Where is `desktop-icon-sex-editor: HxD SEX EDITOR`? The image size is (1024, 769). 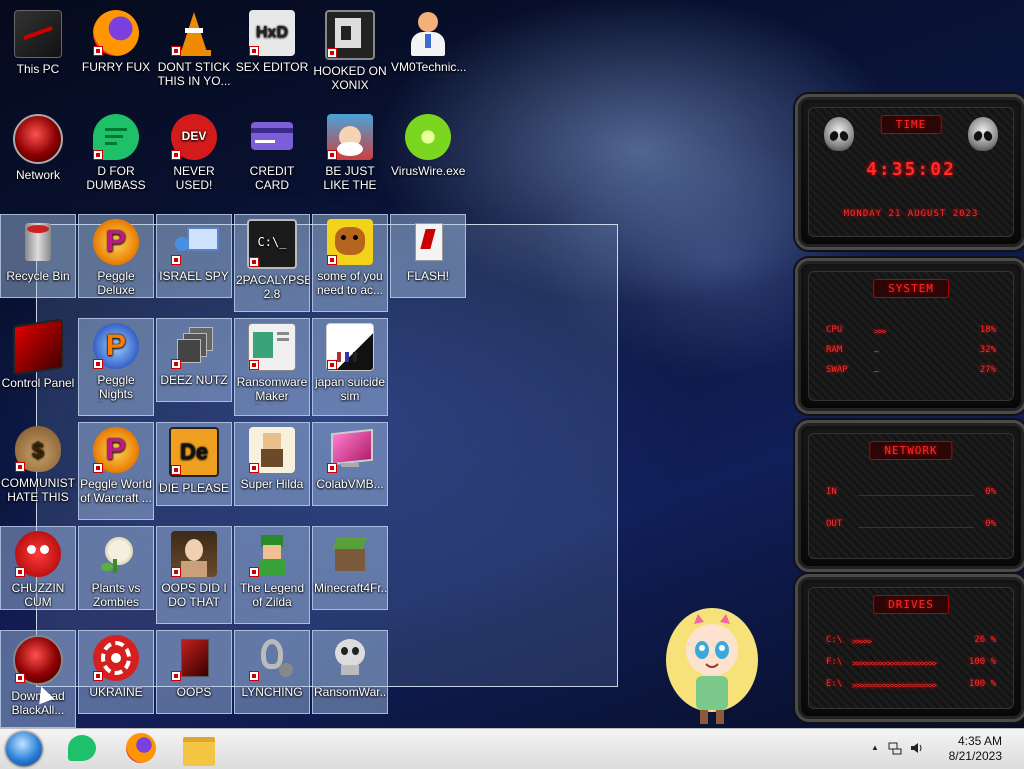
desktop-icon-sex-editor: HxD SEX EDITOR is located at coordinates (272, 56).